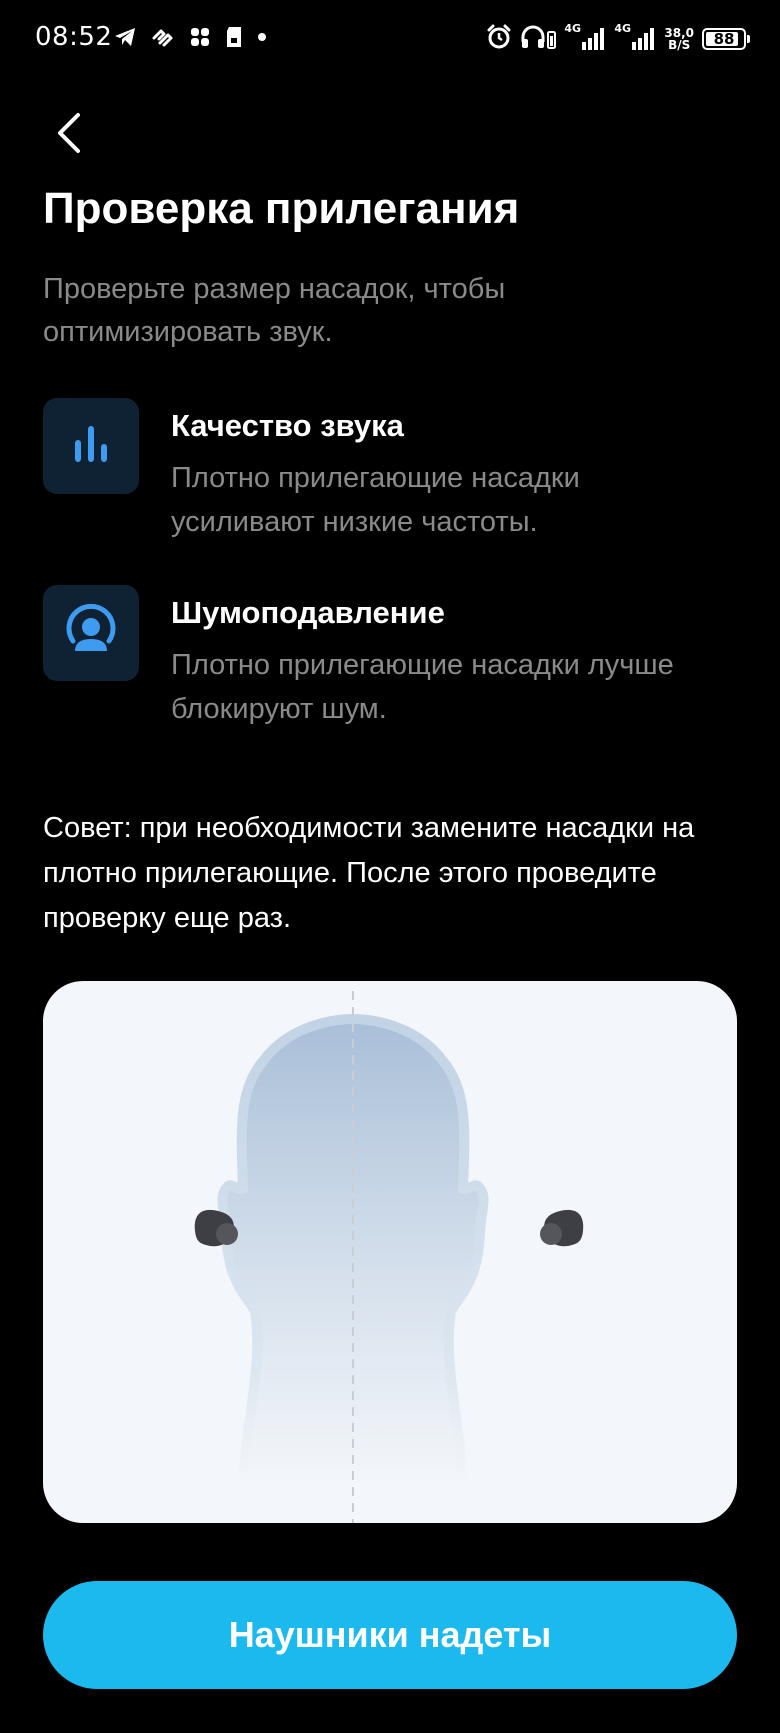 The width and height of the screenshot is (780, 1733). I want to click on feature-title: Качество звука, so click(287, 425).